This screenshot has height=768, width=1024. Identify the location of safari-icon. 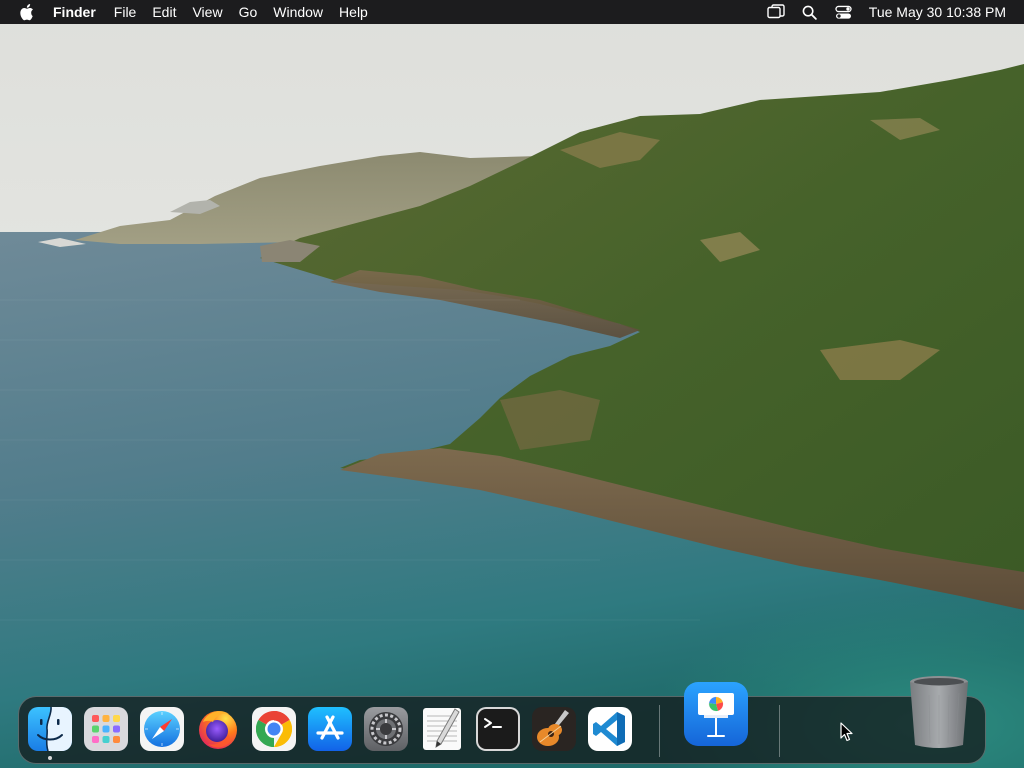
(162, 729).